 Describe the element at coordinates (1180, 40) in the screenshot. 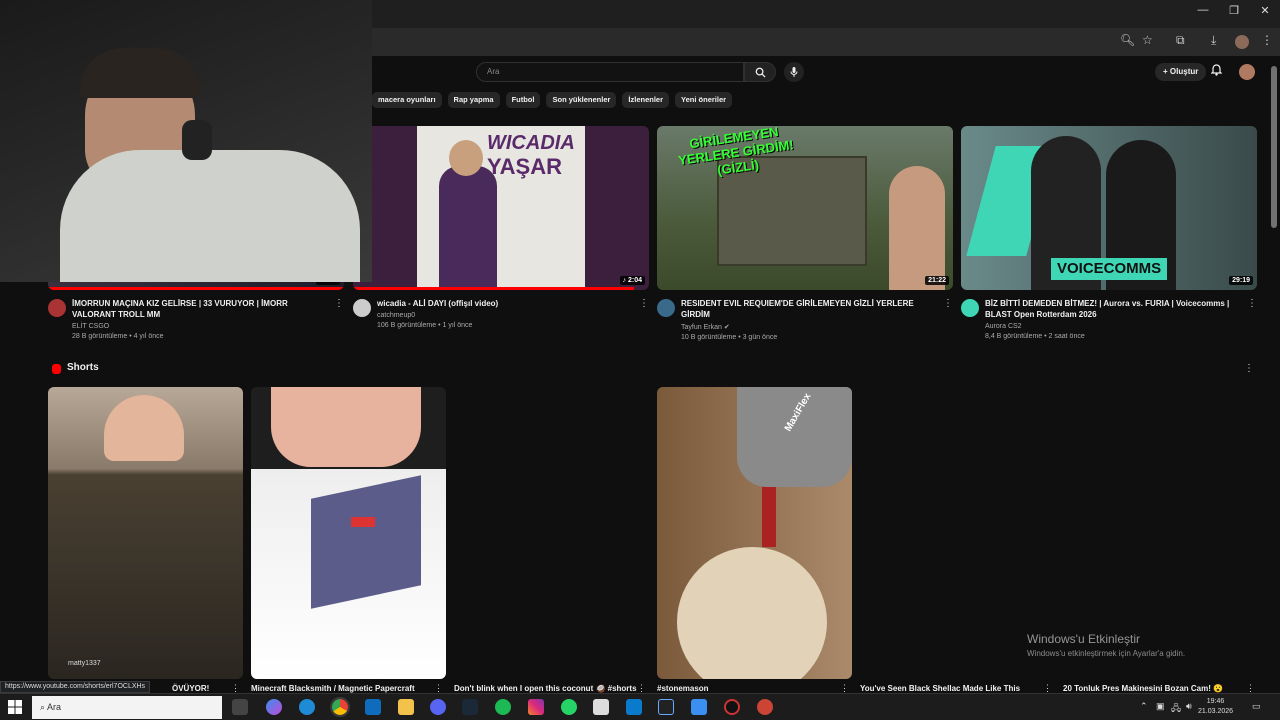

I see `extensions-icon: ⧉` at that location.